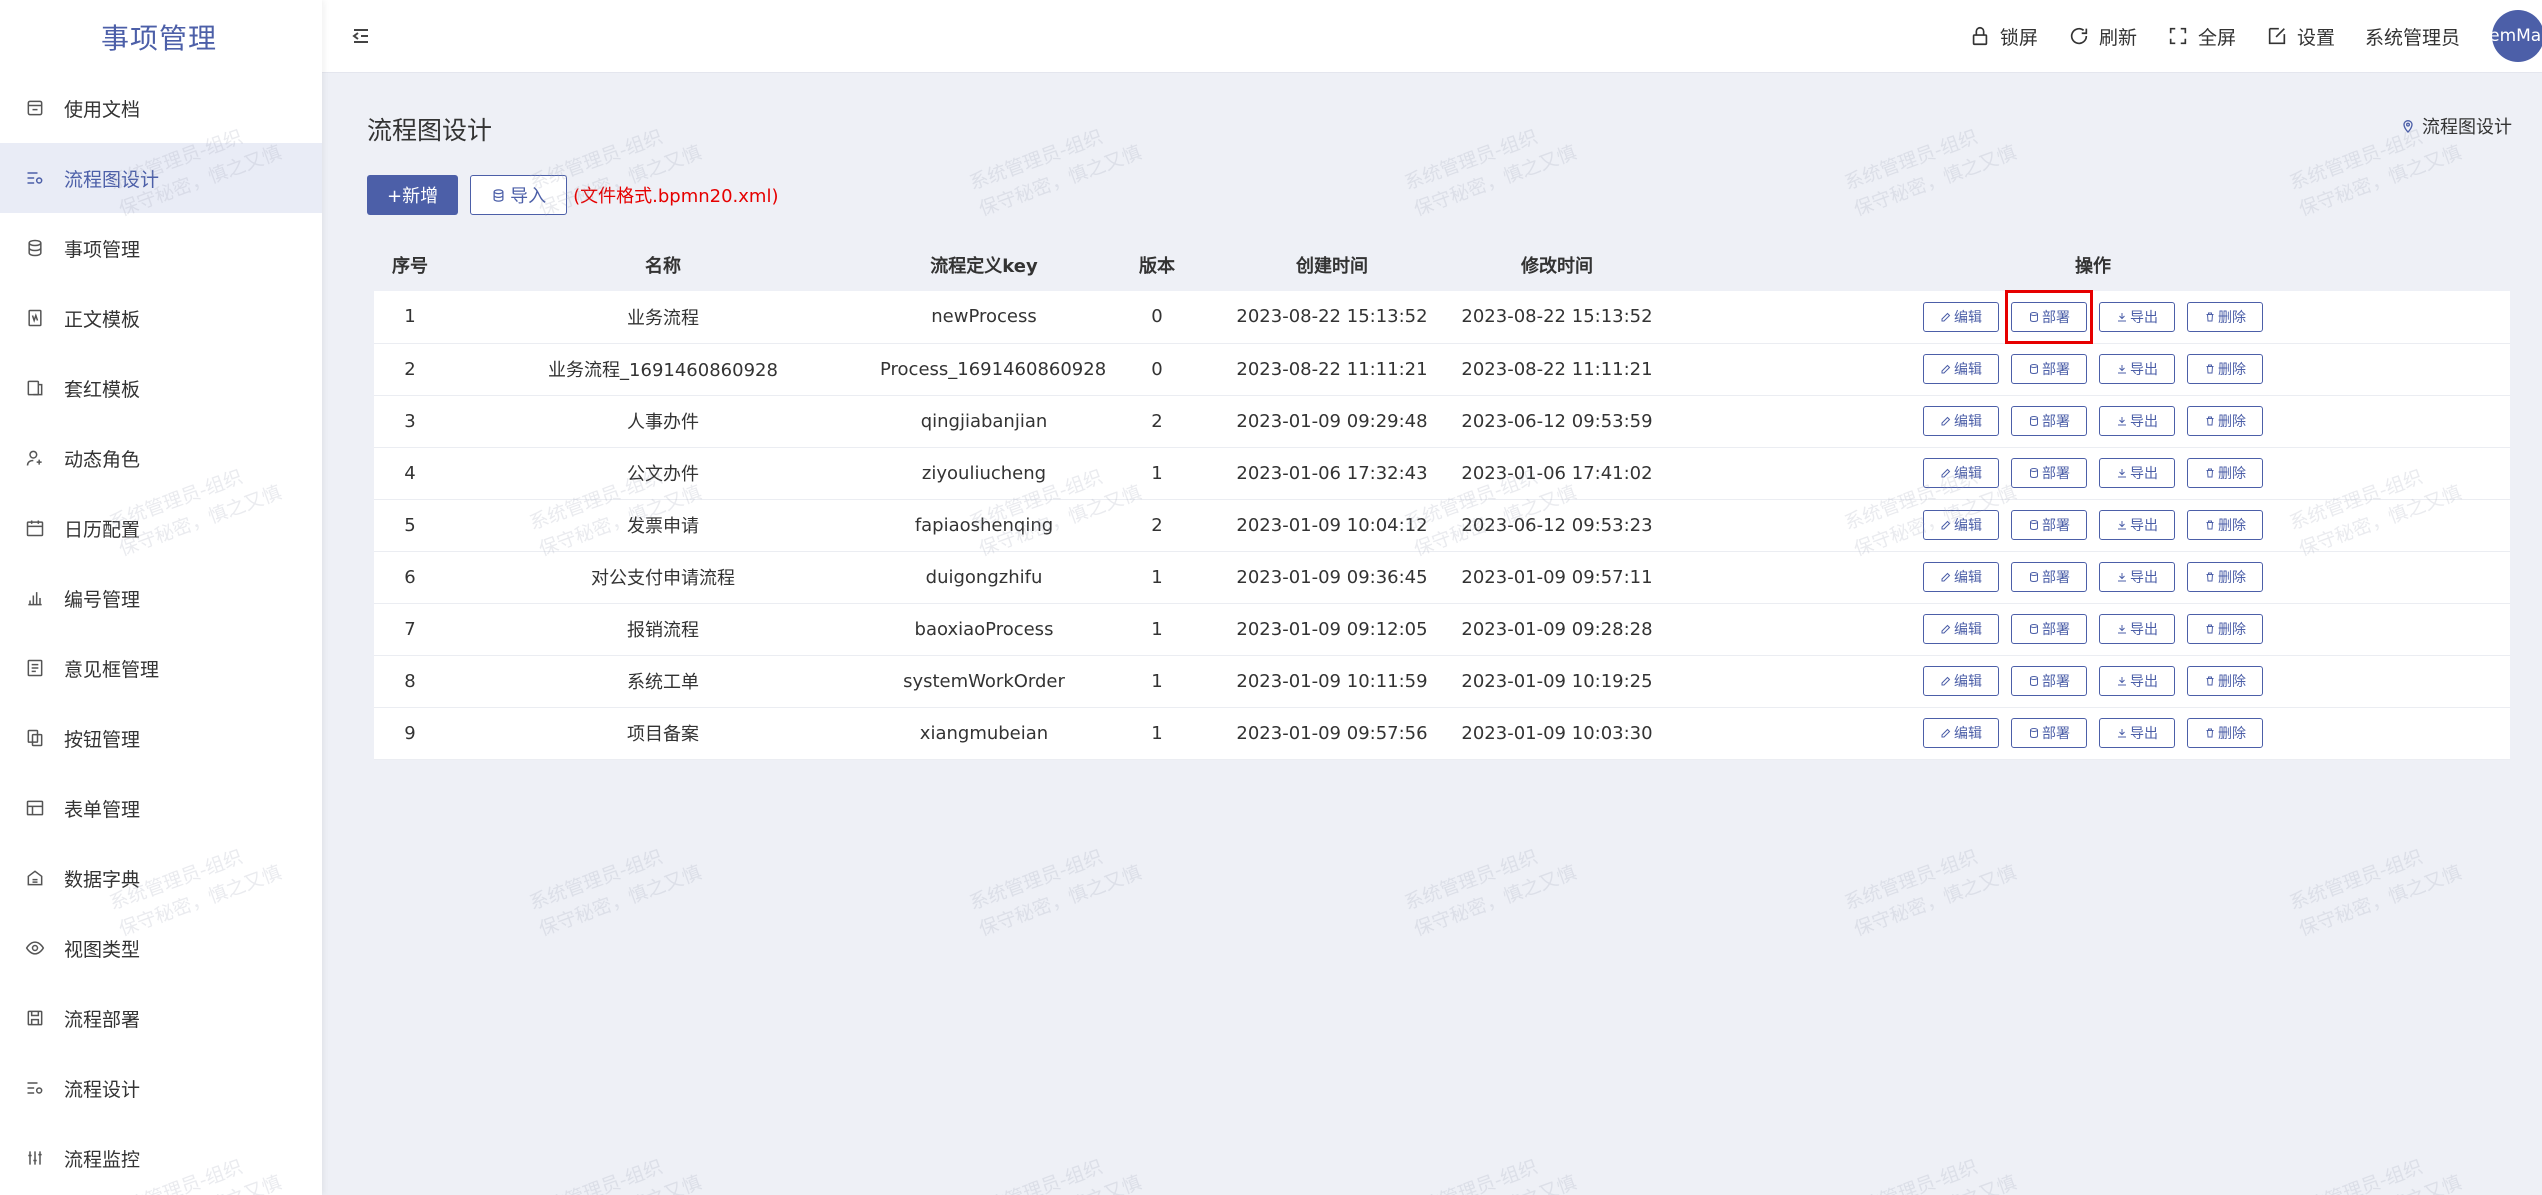  What do you see at coordinates (1557, 265) in the screenshot?
I see `header-modified: 修改时间` at bounding box center [1557, 265].